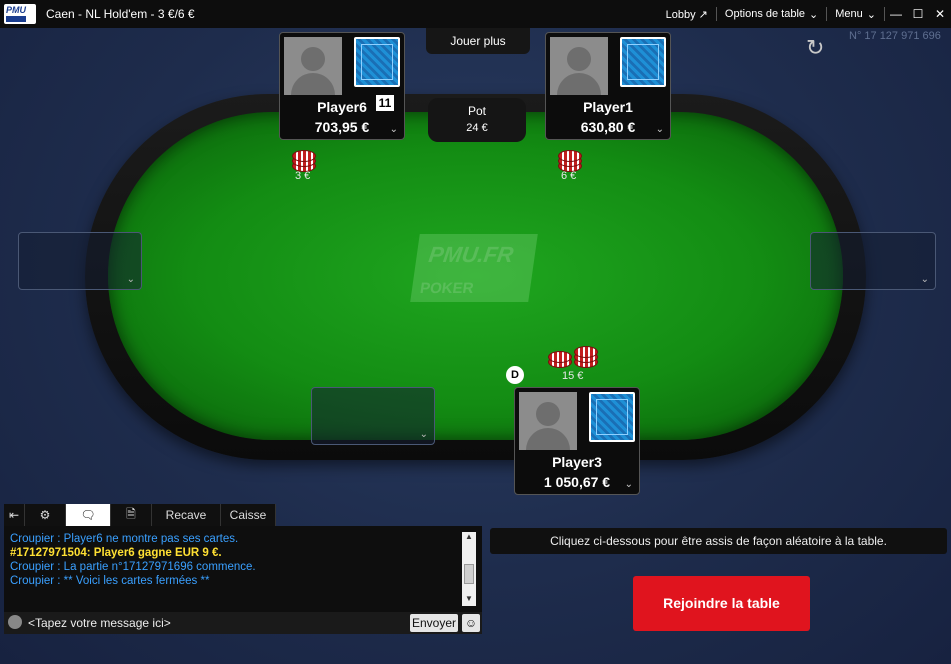 This screenshot has height=664, width=951. I want to click on chat-tabs: ⇤ ⚙ 🗨 🗎 Recave Caisse, so click(140, 515).